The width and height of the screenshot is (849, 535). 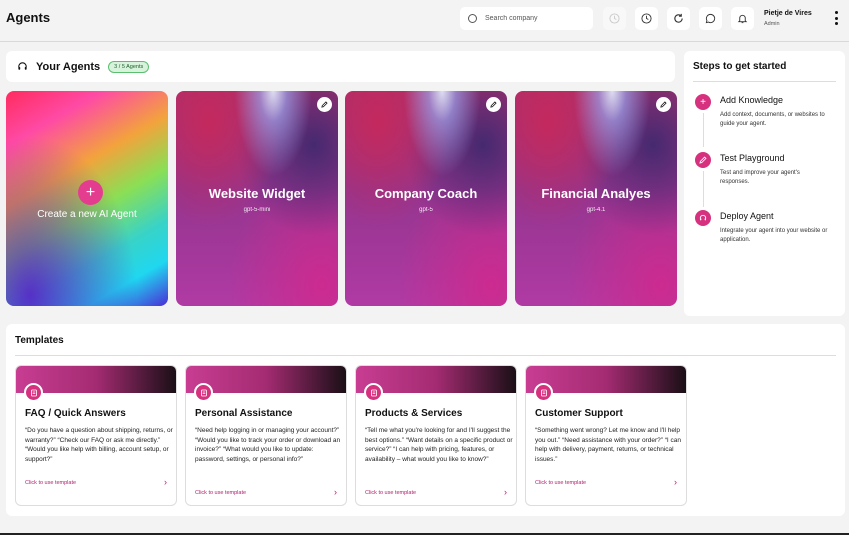 What do you see at coordinates (414, 413) in the screenshot?
I see `template-title: Products & Services` at bounding box center [414, 413].